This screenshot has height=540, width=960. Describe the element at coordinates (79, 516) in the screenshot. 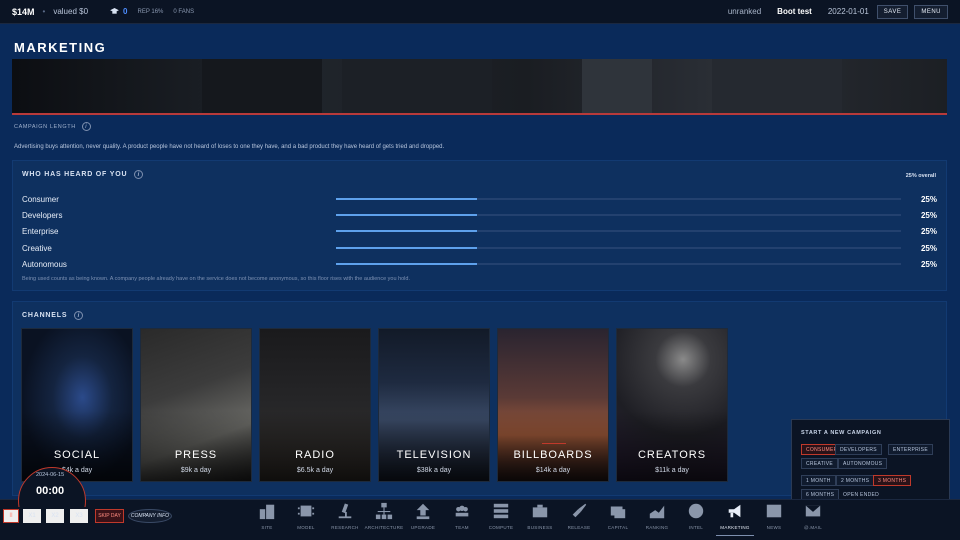

I see `speed-x3-button: X3` at that location.